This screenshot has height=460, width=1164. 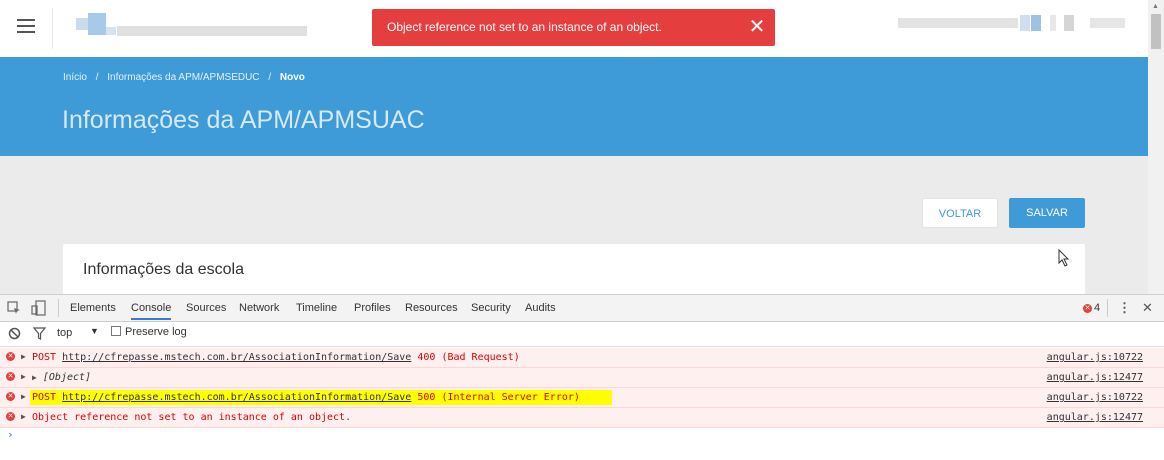 I want to click on tab-profiles: Profiles, so click(x=372, y=308).